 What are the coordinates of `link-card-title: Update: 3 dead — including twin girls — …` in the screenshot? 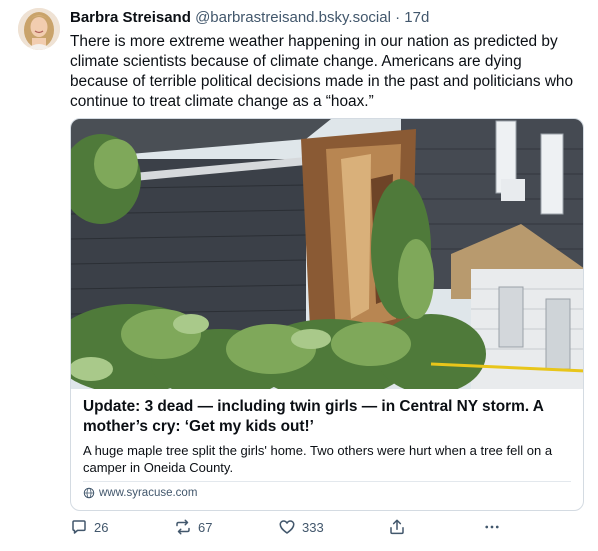 It's located at (327, 417).